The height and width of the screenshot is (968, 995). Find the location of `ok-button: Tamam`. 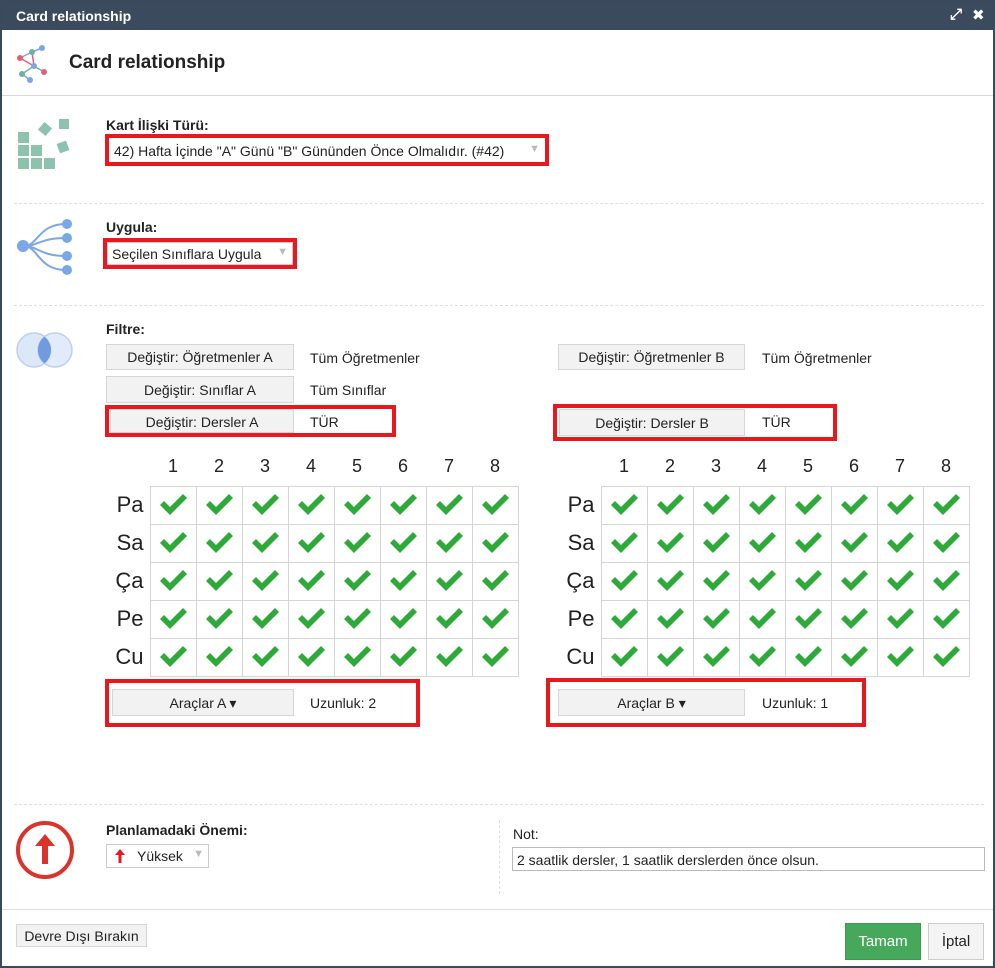

ok-button: Tamam is located at coordinates (883, 941).